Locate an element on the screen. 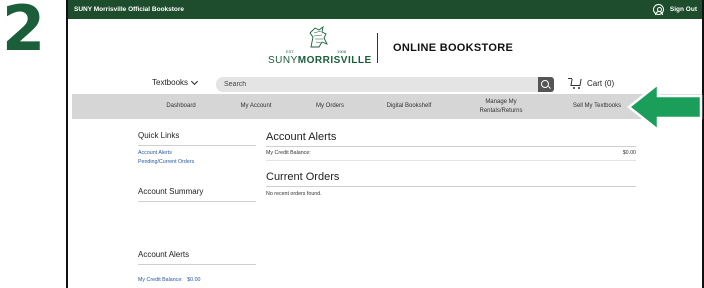 Image resolution: width=704 pixels, height=288 pixels. nav-sell-textbooks-label: Sell My Textbooks is located at coordinates (597, 106).